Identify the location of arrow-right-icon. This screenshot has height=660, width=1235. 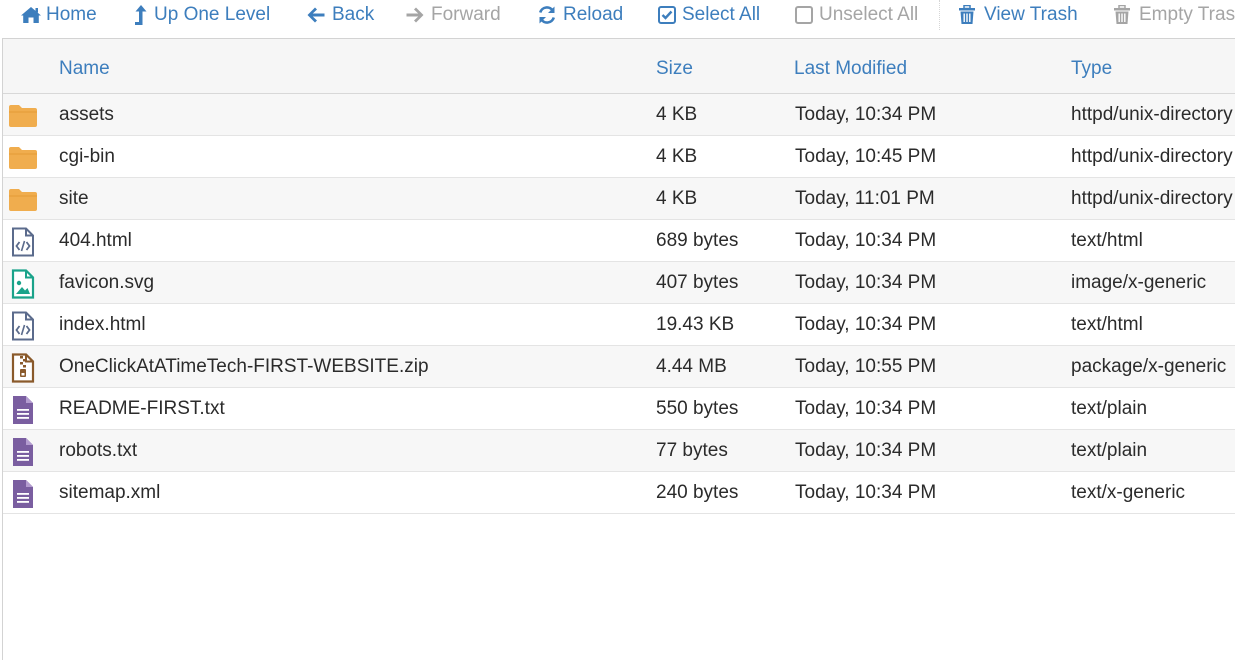
(417, 15).